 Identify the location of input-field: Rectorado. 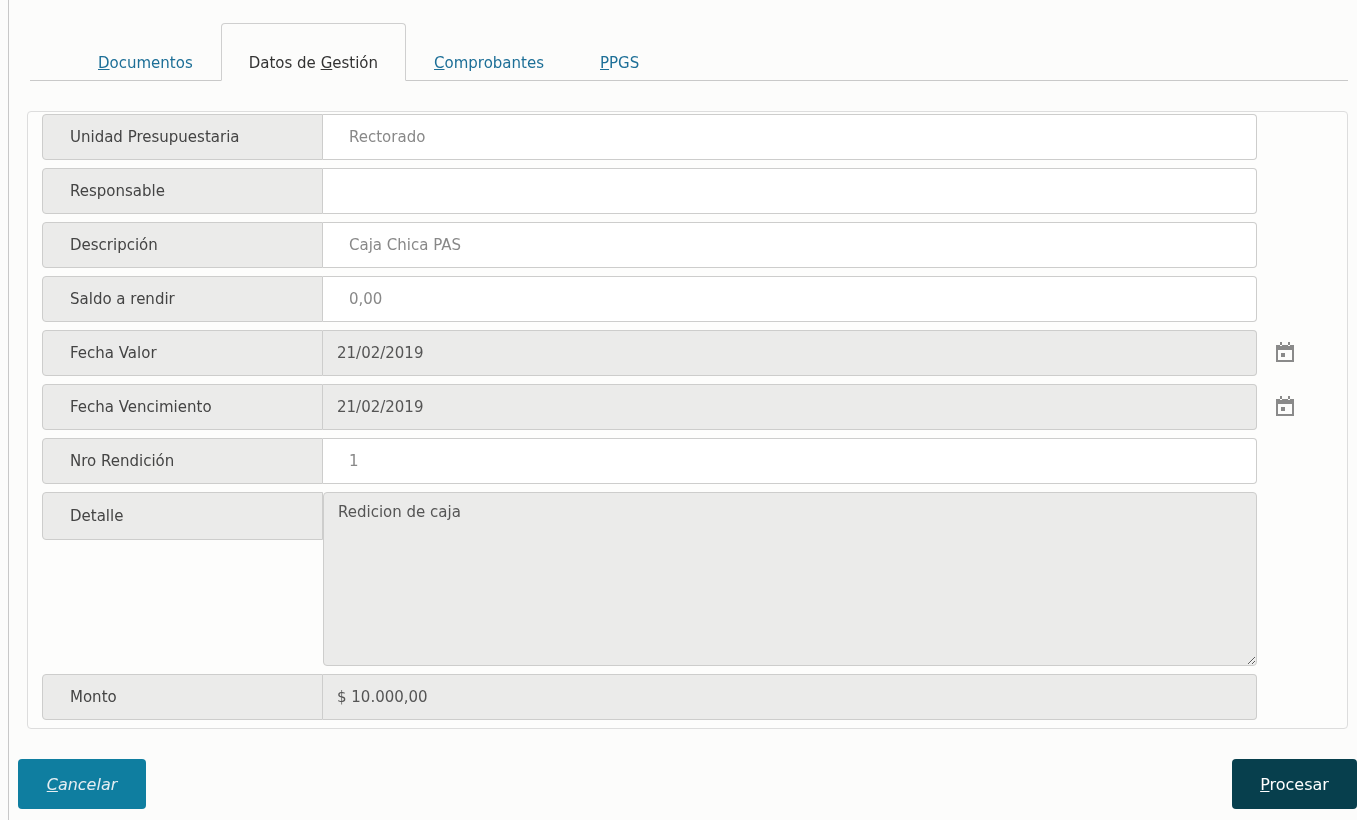
(790, 137).